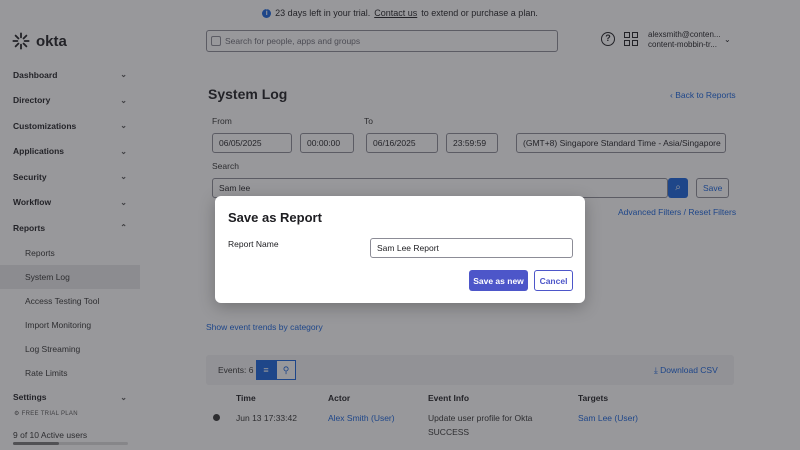  I want to click on cancel-button: Cancel, so click(553, 280).